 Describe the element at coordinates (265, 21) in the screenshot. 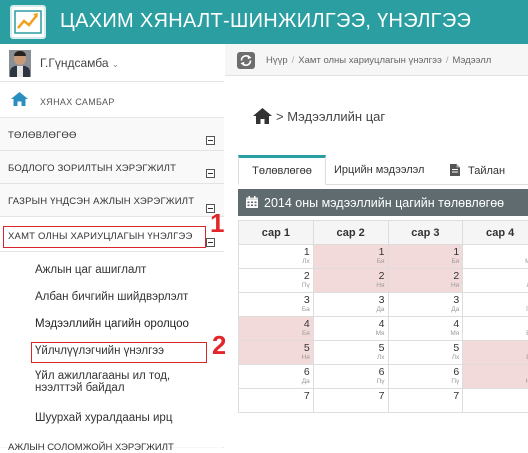

I see `app-title: ЦАХИМ ХЯНАЛТ-ШИНЖИЛГЭЭ, ҮНЭЛГЭЭ` at that location.